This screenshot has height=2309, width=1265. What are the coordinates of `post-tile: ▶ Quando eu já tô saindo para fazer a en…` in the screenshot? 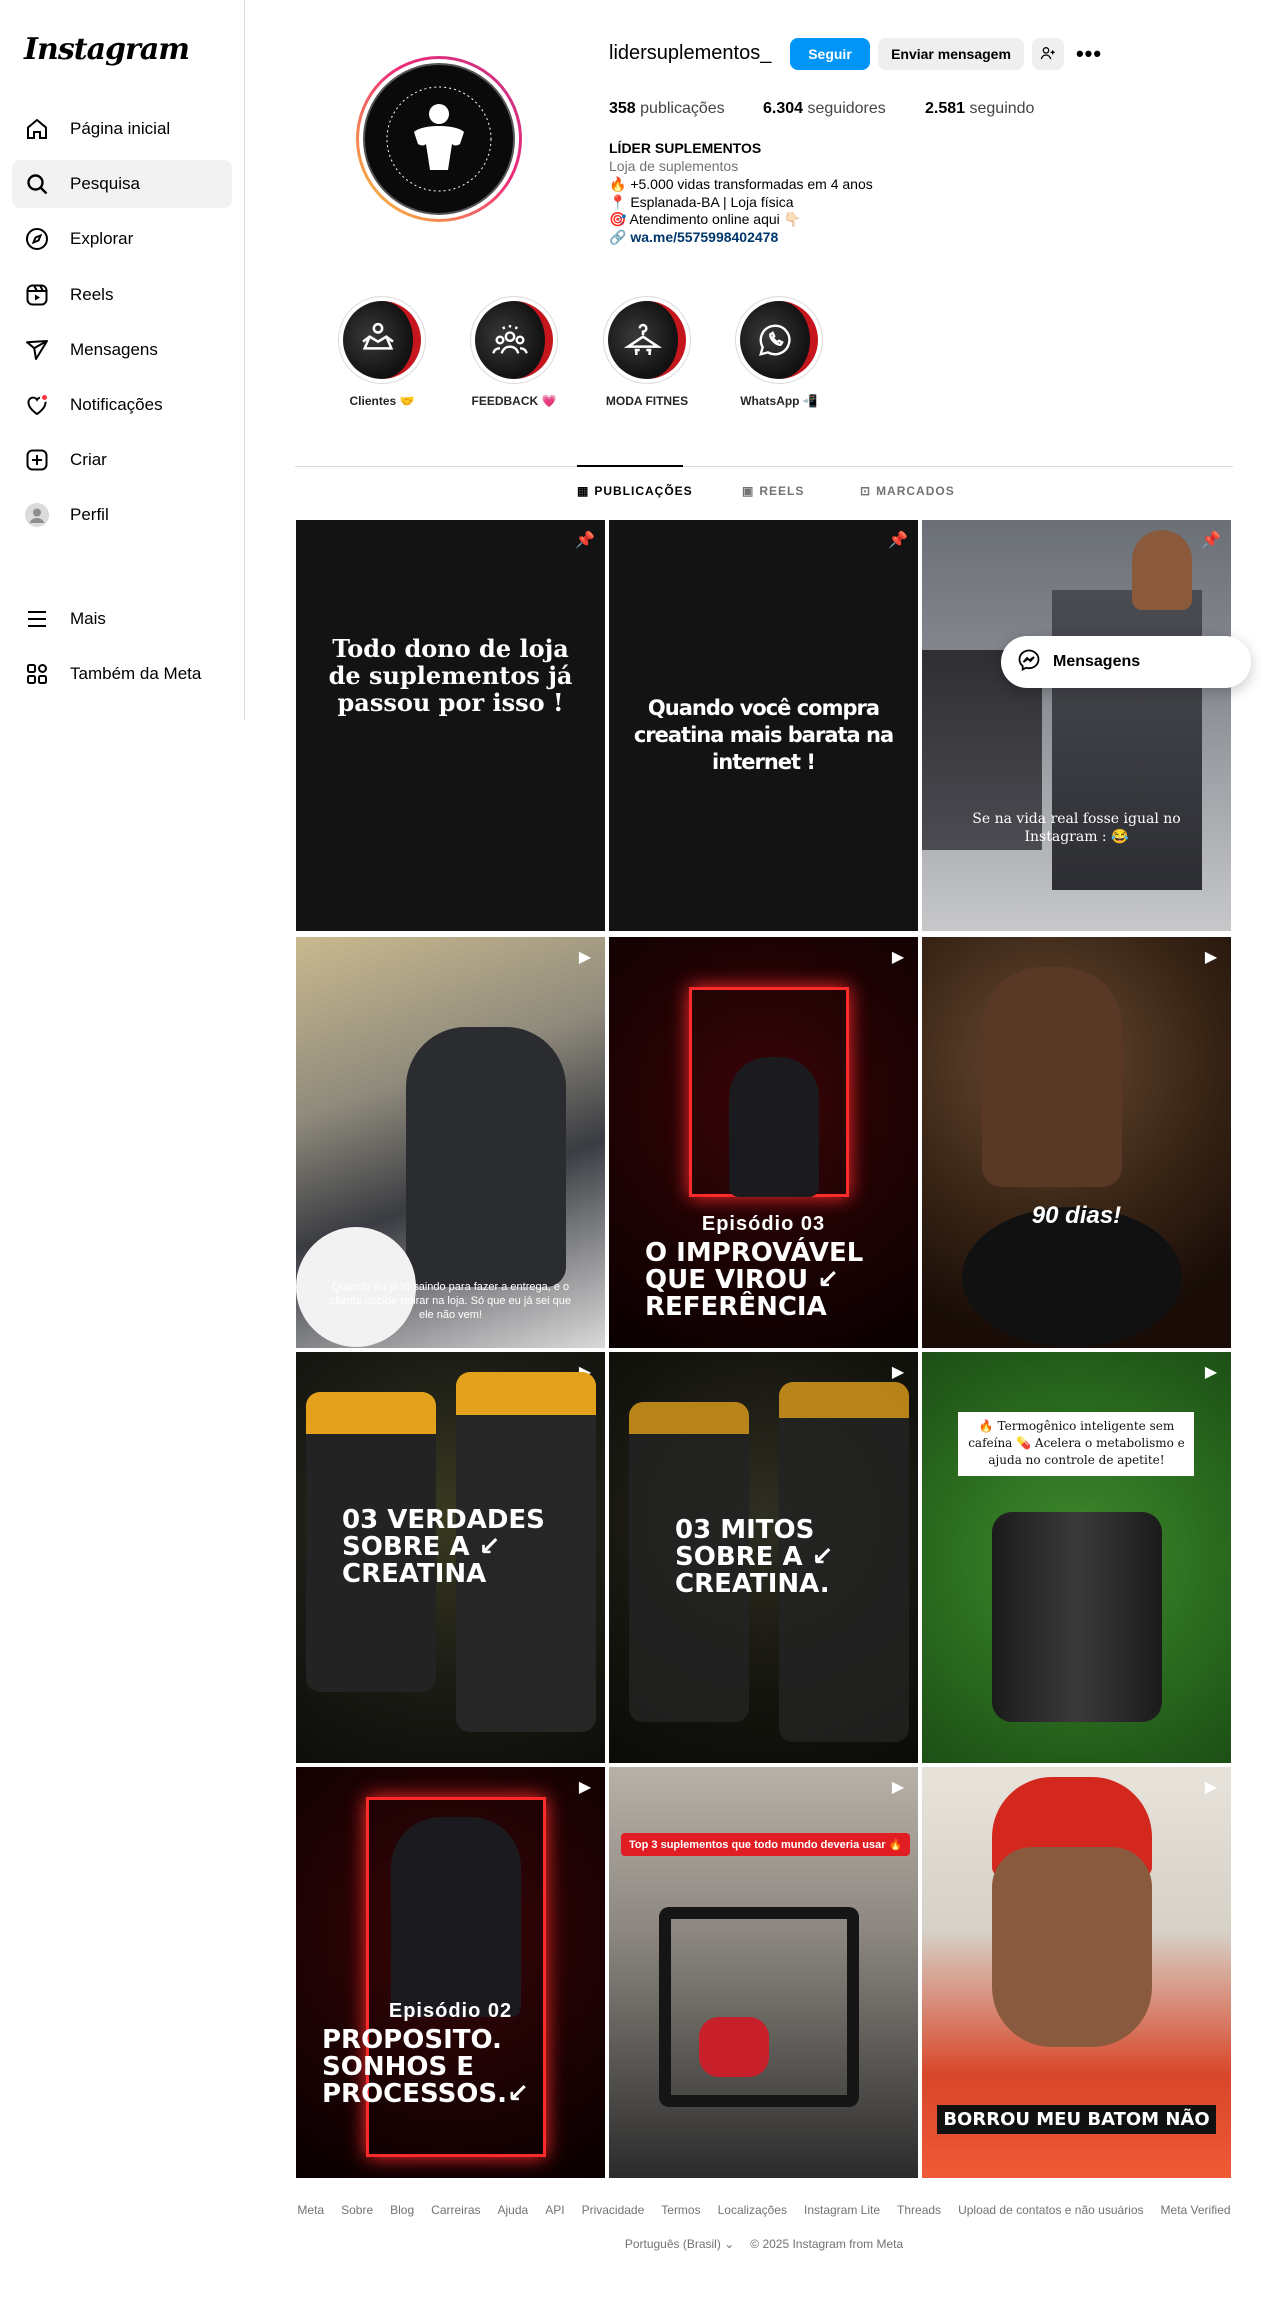 It's located at (450, 1142).